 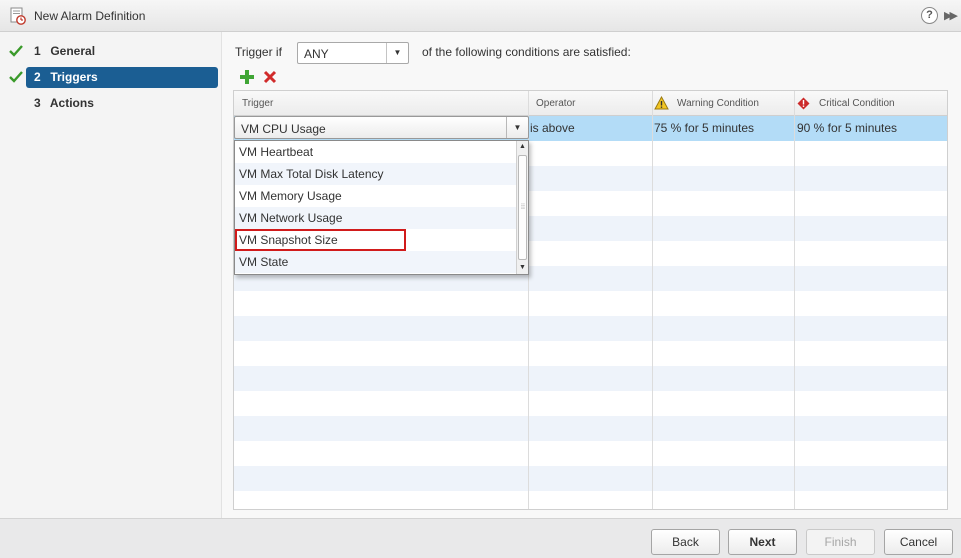 What do you see at coordinates (555, 103) in the screenshot?
I see `column-header-operator: Operator` at bounding box center [555, 103].